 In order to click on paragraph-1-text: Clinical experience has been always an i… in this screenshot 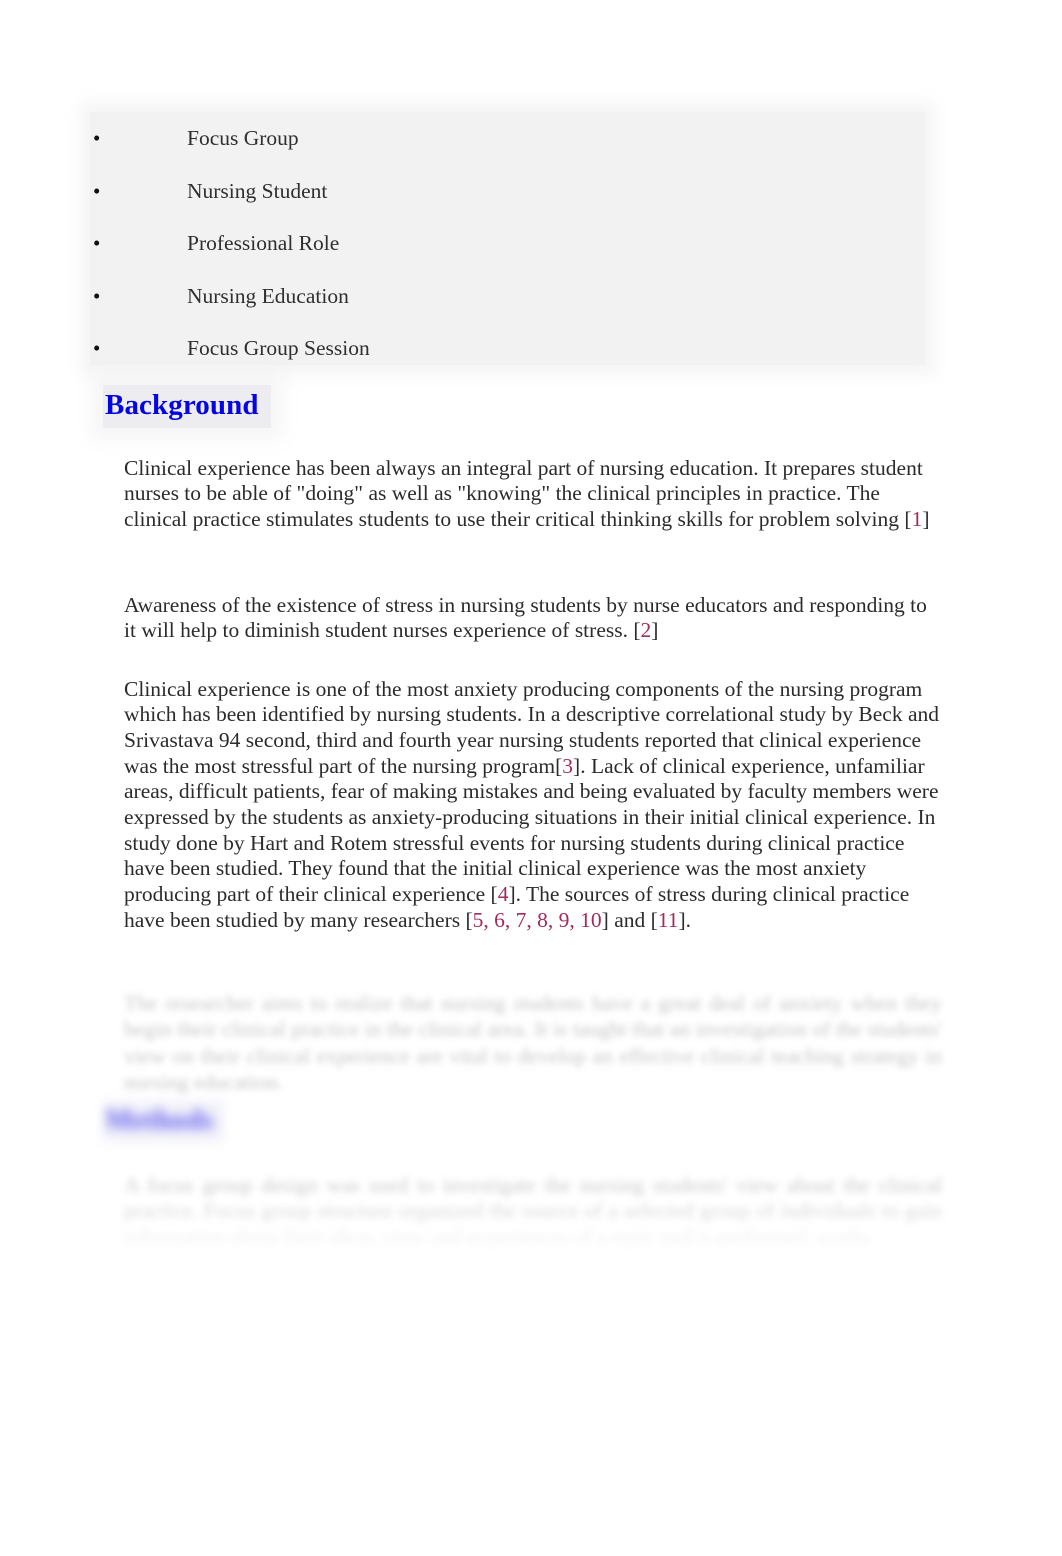, I will do `click(523, 493)`.